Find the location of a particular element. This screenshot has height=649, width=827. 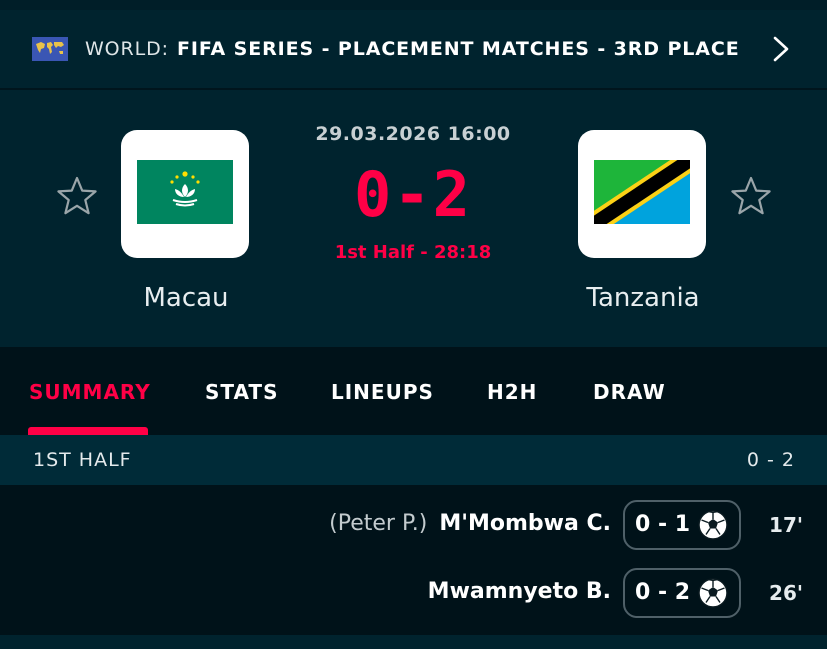

event-minute: 17' is located at coordinates (786, 525).